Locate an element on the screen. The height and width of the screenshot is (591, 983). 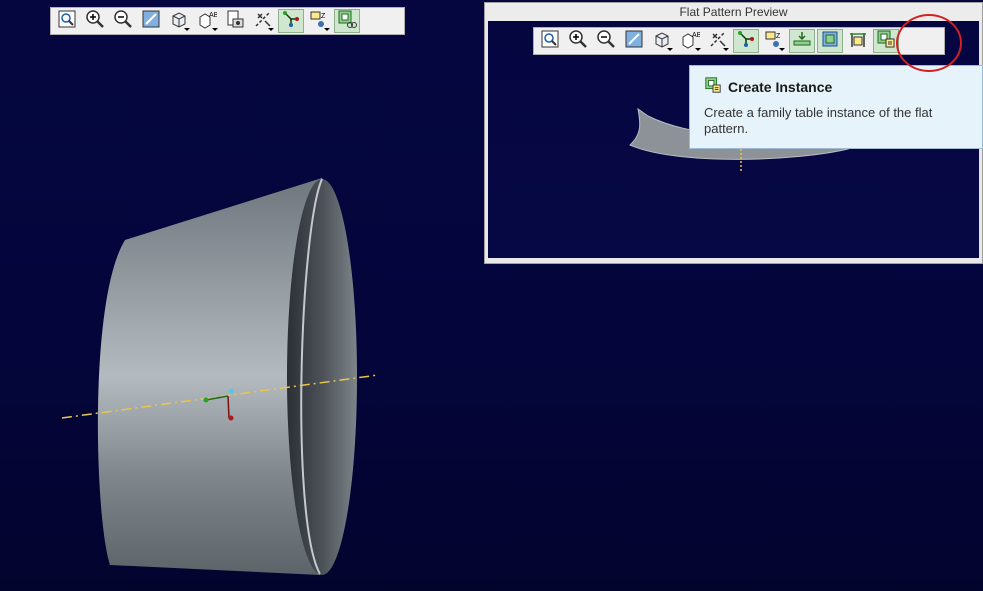
preview-repaint-button is located at coordinates (634, 41).